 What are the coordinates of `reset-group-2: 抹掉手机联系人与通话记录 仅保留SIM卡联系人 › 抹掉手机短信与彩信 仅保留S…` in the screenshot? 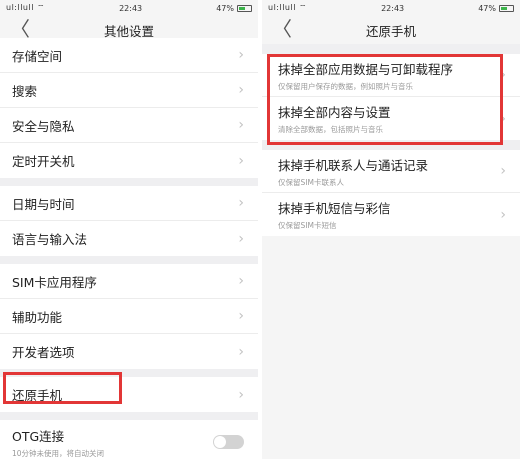 It's located at (391, 193).